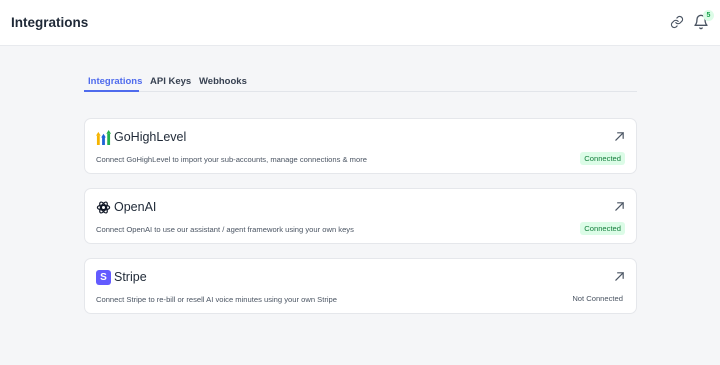 This screenshot has height=365, width=720. I want to click on page-title: Integrations, so click(50, 22).